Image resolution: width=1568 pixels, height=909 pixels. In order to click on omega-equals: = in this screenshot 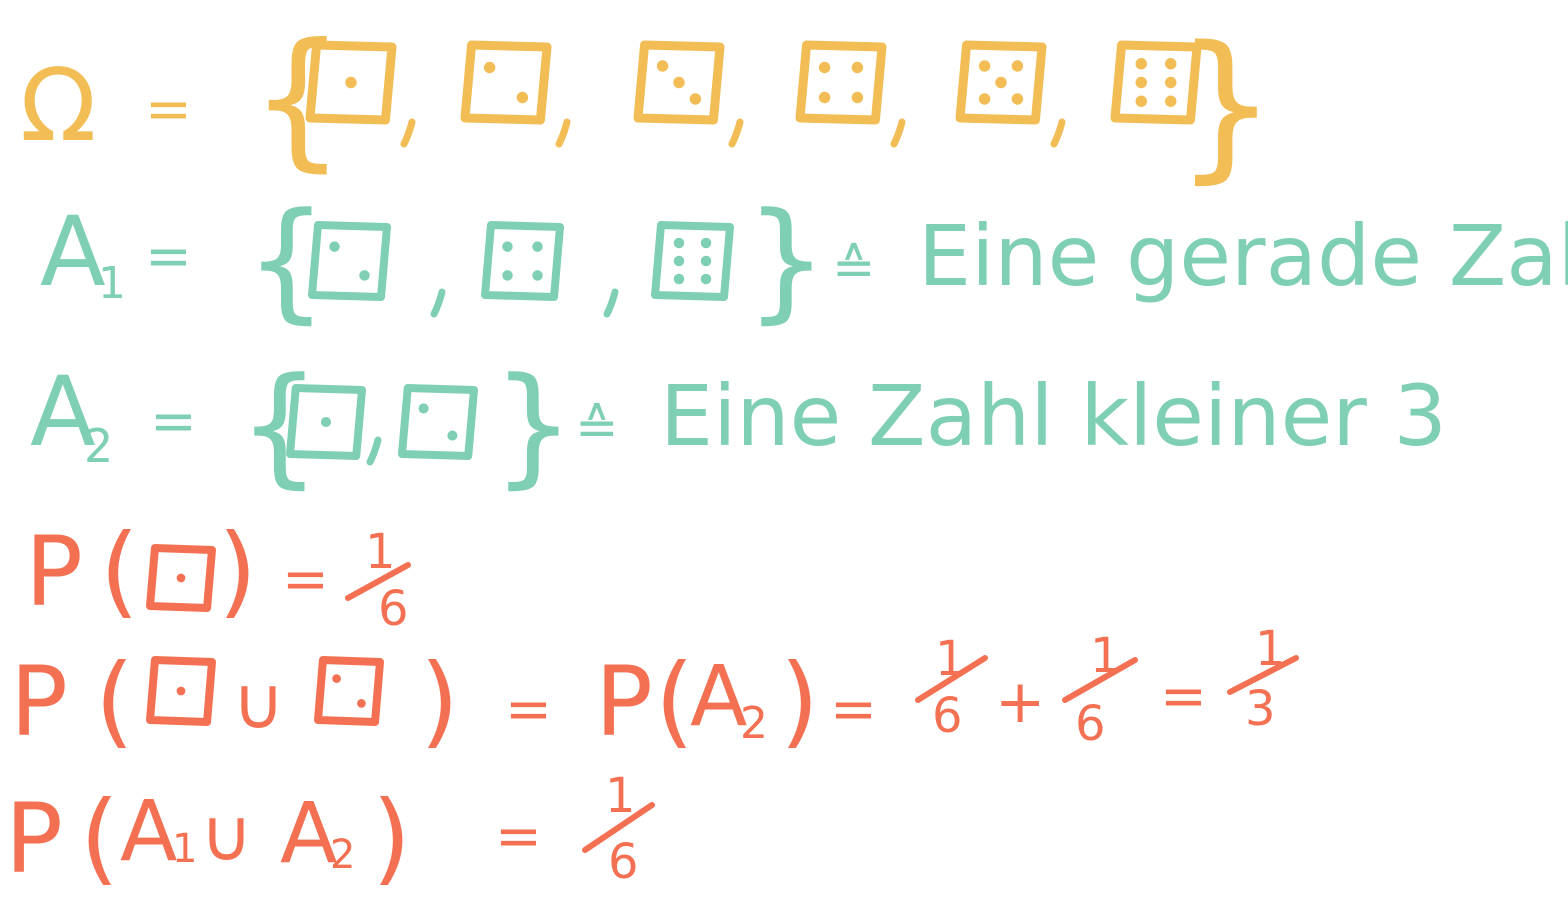, I will do `click(168, 109)`.